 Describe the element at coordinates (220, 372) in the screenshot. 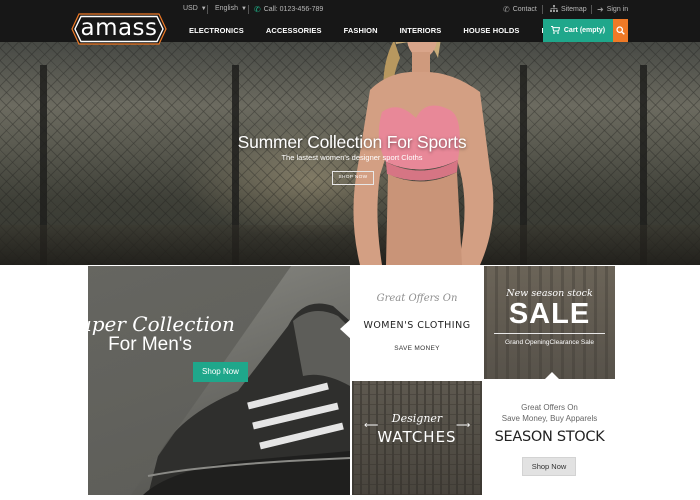

I see `men-shop-now-button: Shop Now` at that location.